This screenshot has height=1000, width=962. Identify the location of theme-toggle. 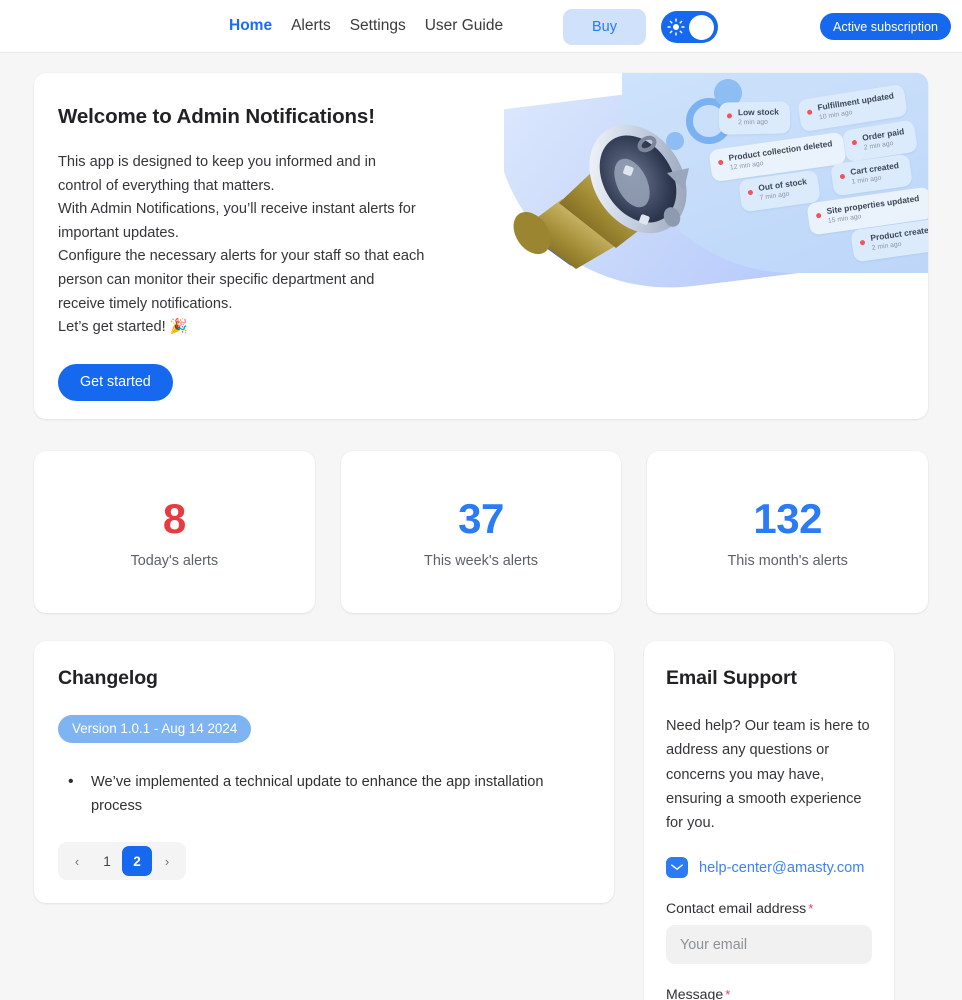
(689, 27).